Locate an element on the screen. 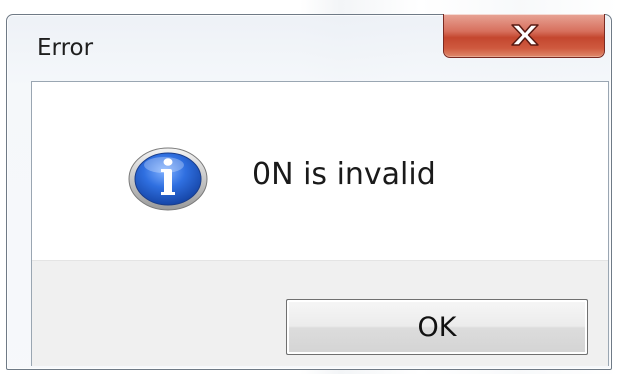  ok-button: OK is located at coordinates (437, 327).